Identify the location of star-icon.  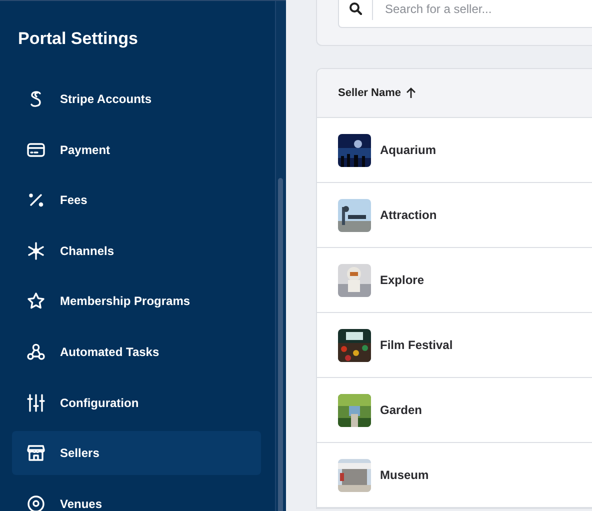
(36, 301).